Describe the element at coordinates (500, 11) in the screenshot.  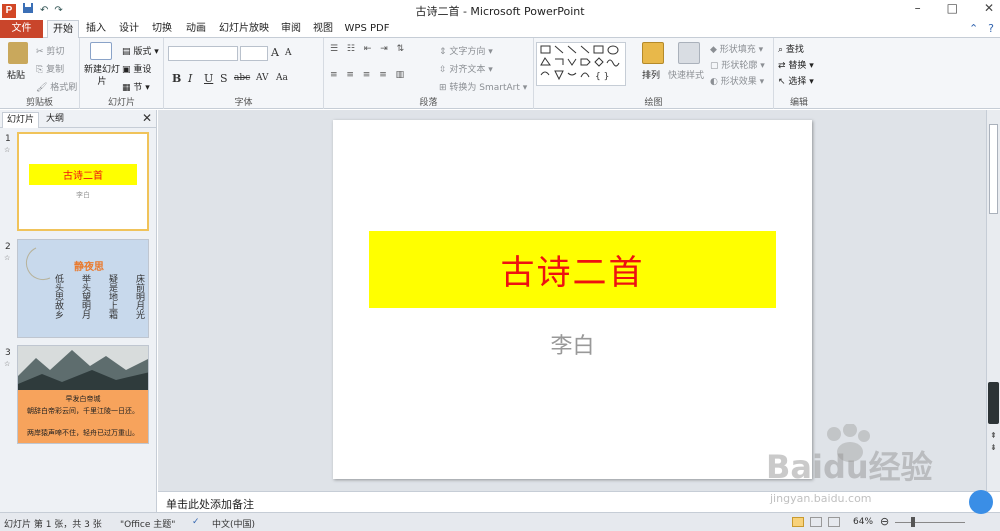
I see `window-title: 古诗二首 - Microsoft PowerPoint` at that location.